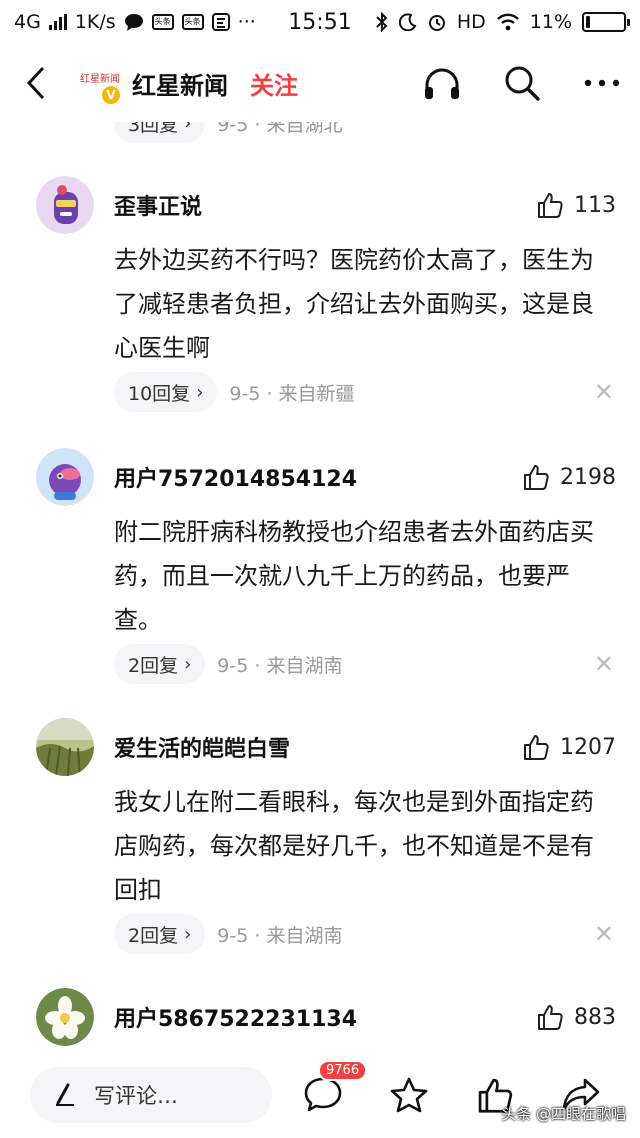  I want to click on bottom-bar: 写评论… 9766 头条 @四眼在歌唱, so click(320, 1095).